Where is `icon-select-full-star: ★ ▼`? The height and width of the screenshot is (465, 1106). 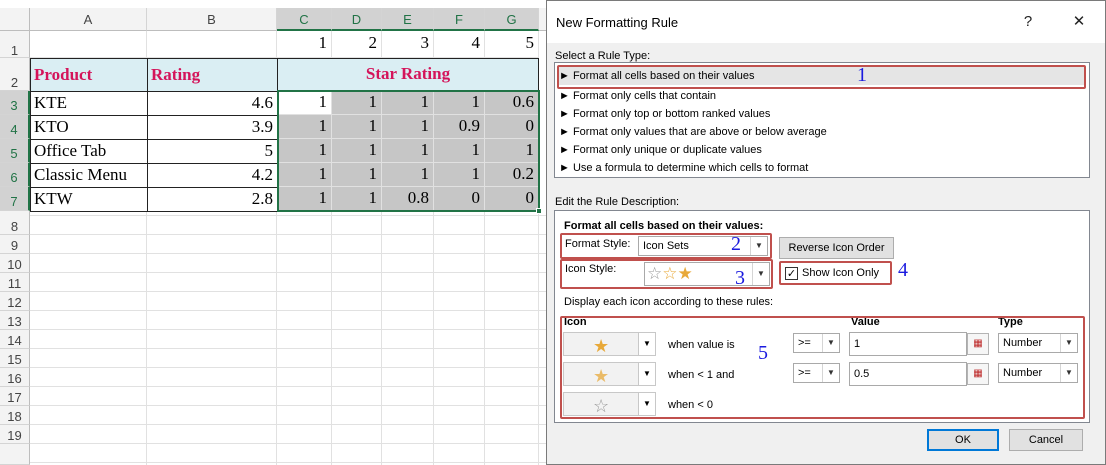
icon-select-full-star: ★ ▼ is located at coordinates (609, 344).